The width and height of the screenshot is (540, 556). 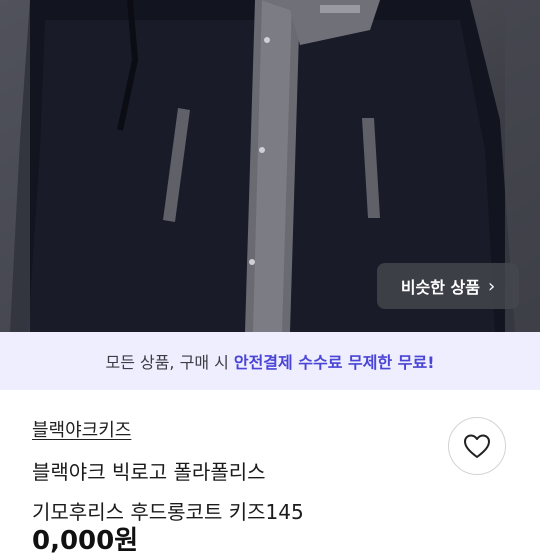 I want to click on store-link: 블랙야크키즈, so click(x=81, y=429).